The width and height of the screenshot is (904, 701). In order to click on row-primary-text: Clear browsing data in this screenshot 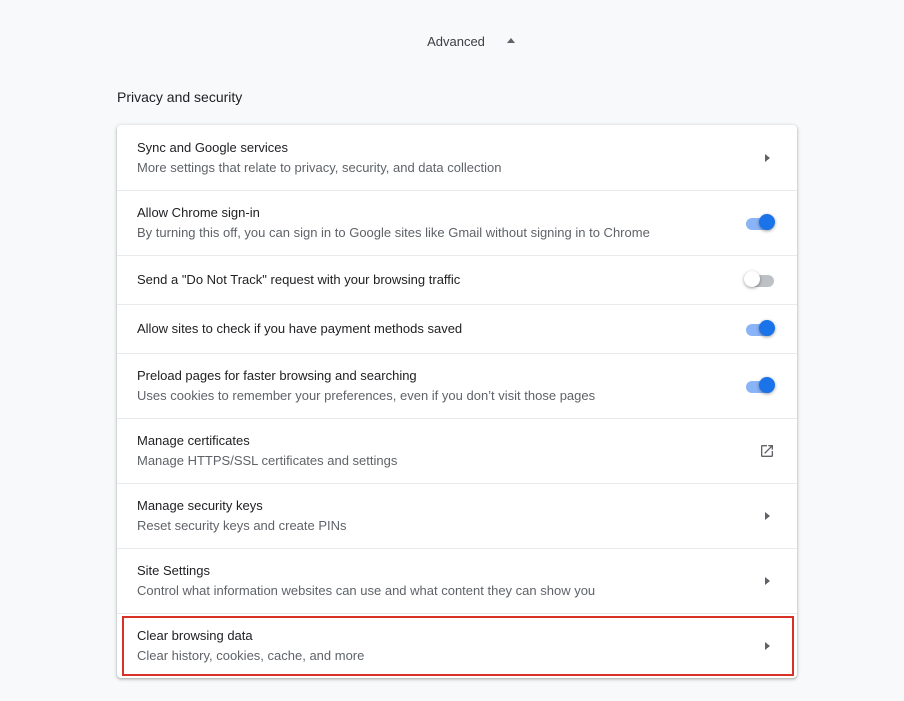, I will do `click(195, 635)`.